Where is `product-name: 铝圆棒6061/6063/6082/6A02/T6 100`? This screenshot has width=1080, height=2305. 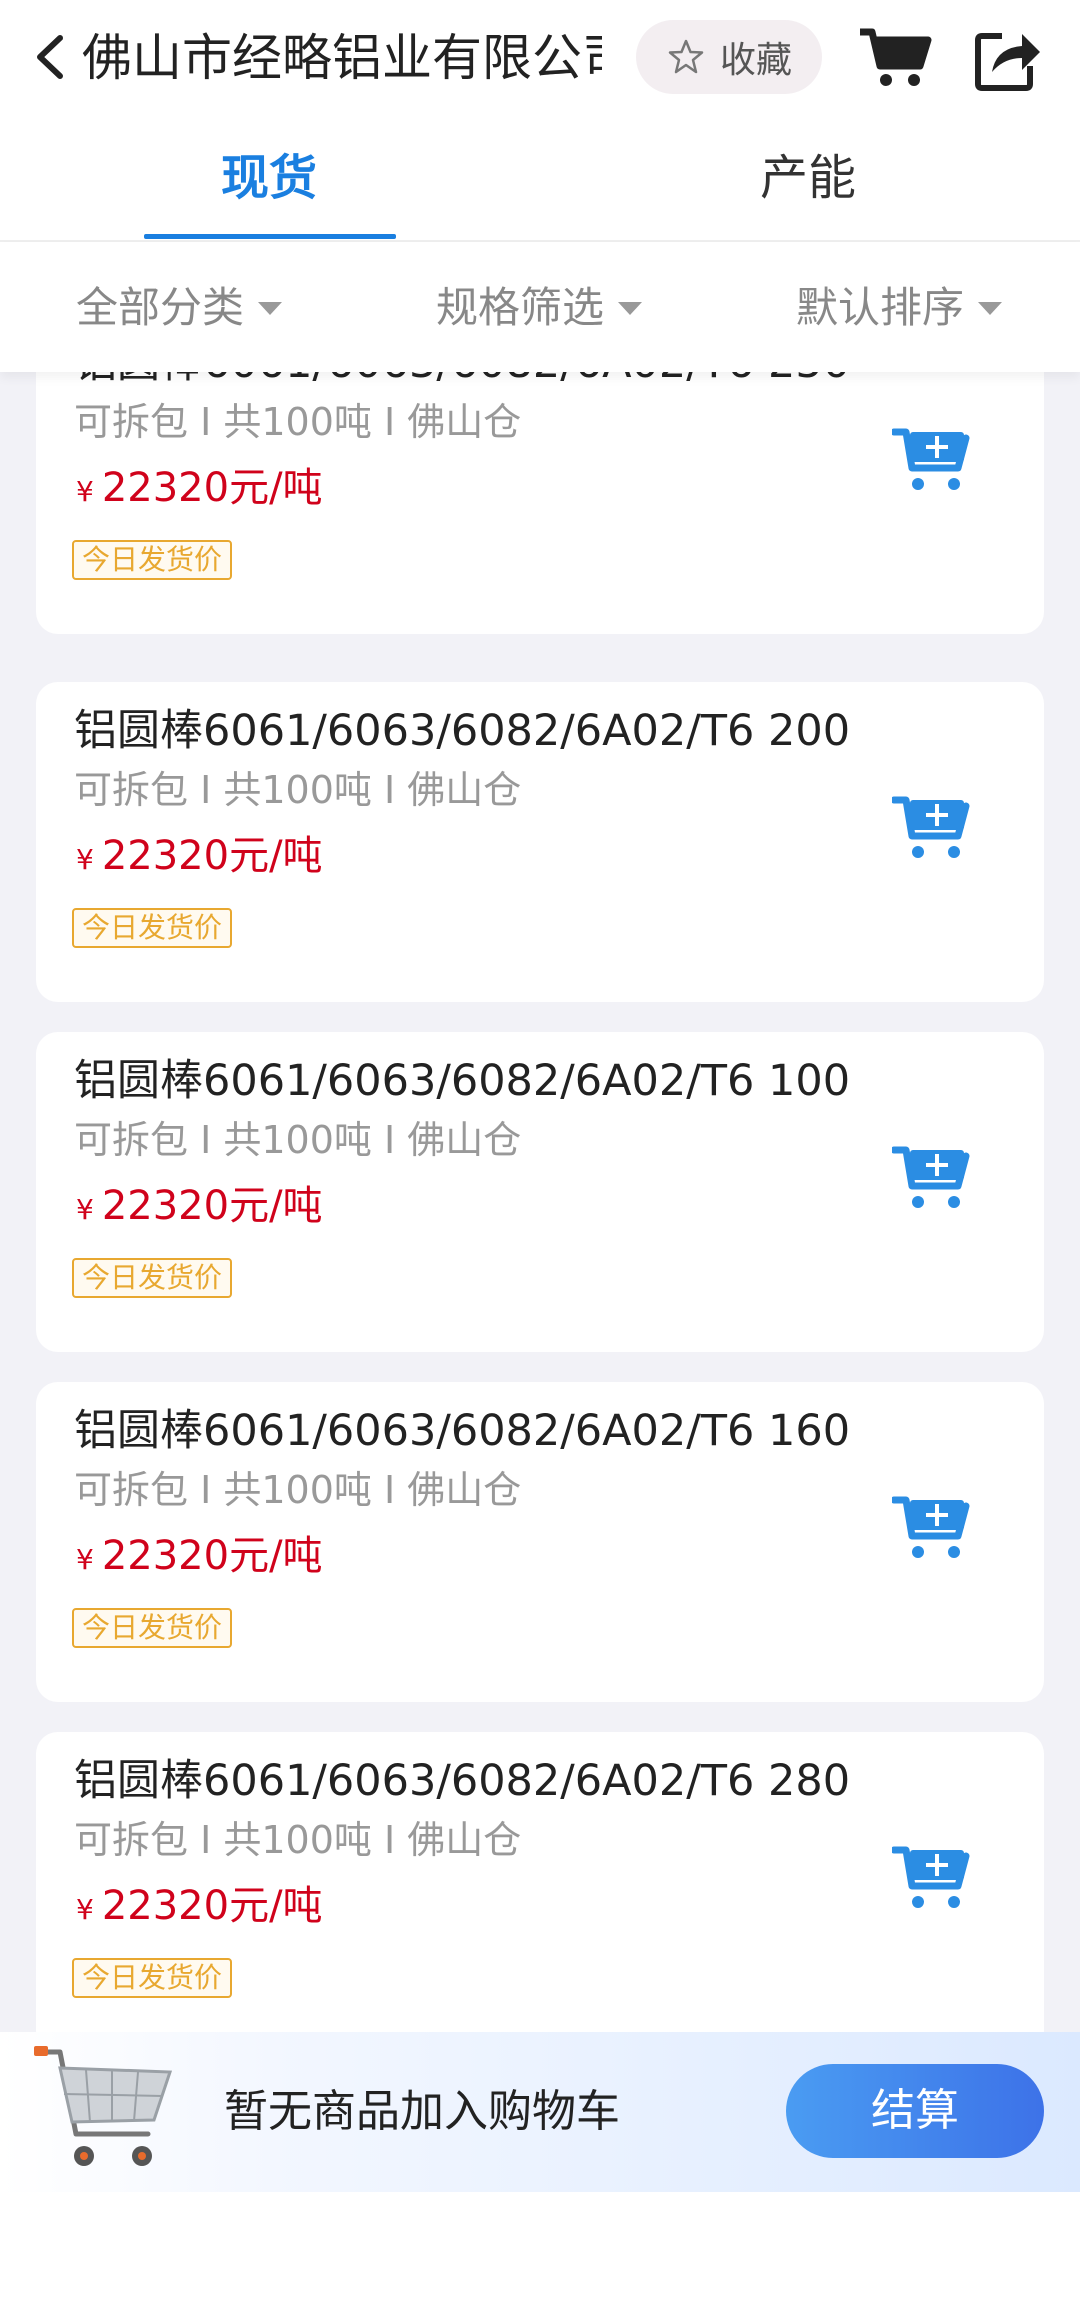 product-name: 铝圆棒6061/6063/6082/6A02/T6 100 is located at coordinates (462, 1081).